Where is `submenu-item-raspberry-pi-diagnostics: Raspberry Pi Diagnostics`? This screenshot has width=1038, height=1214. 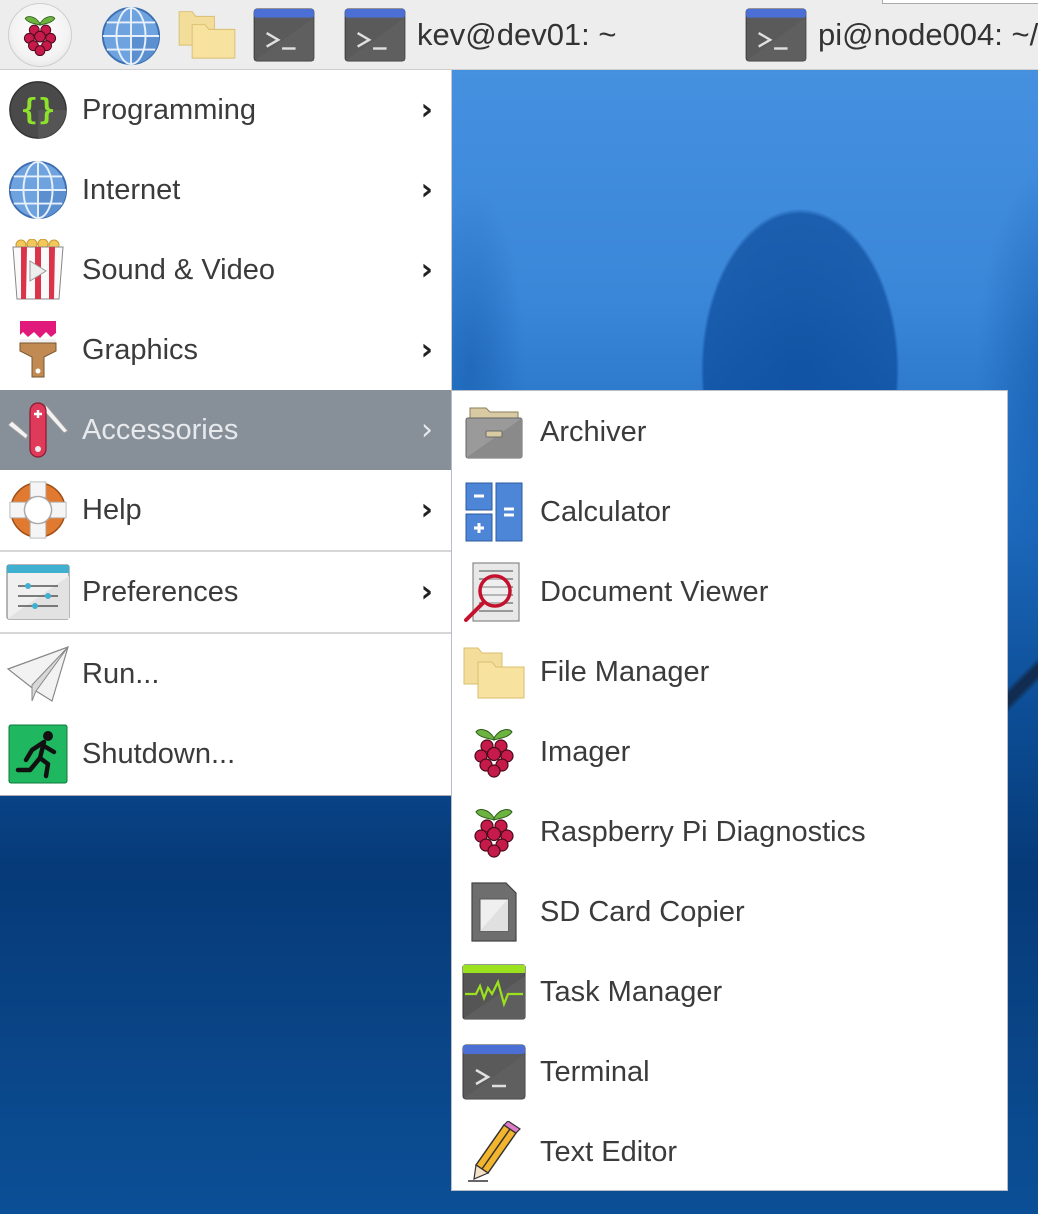 submenu-item-raspberry-pi-diagnostics: Raspberry Pi Diagnostics is located at coordinates (729, 832).